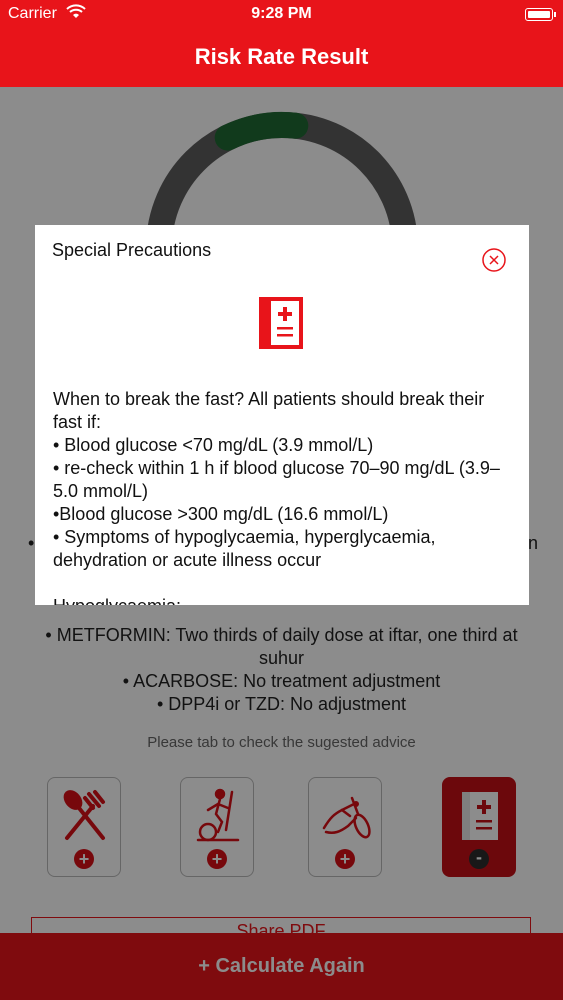 This screenshot has width=563, height=1000. Describe the element at coordinates (221, 514) in the screenshot. I see `modal-line: •Blood glucose >300 mg/dL (16.6 mmol/L)` at that location.